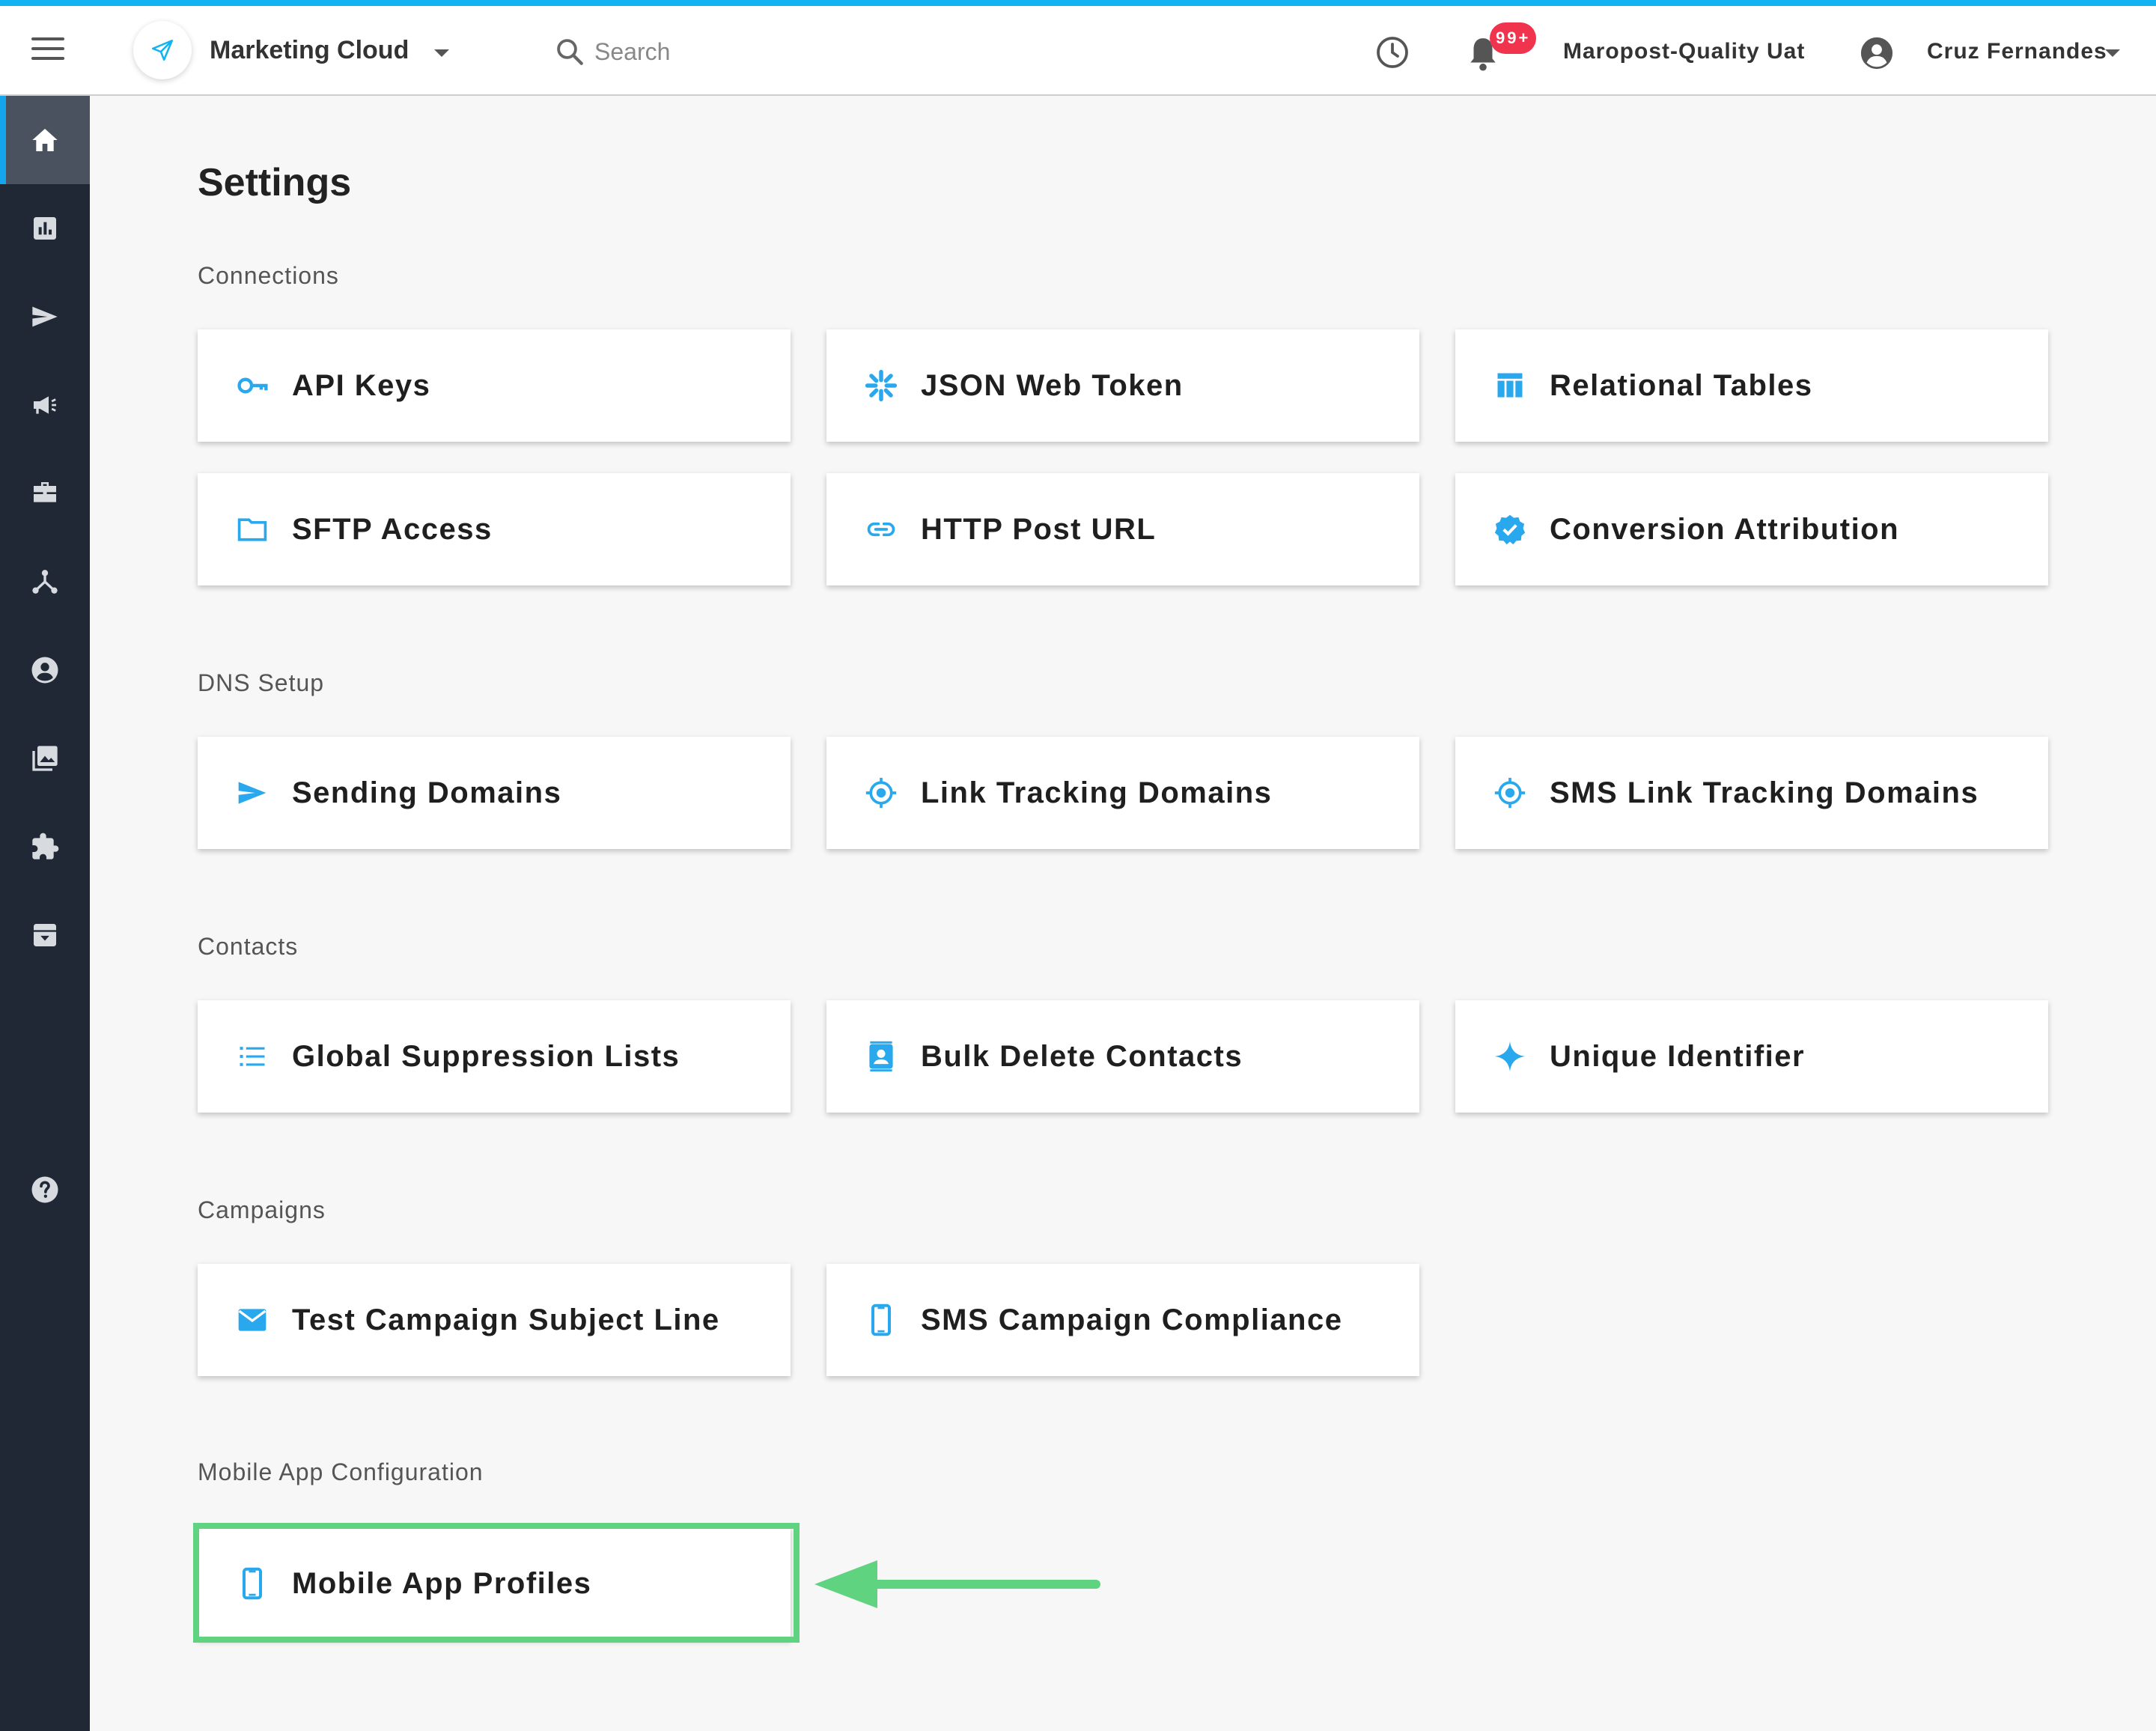 This screenshot has width=2156, height=1731. I want to click on extensions-icon, so click(45, 846).